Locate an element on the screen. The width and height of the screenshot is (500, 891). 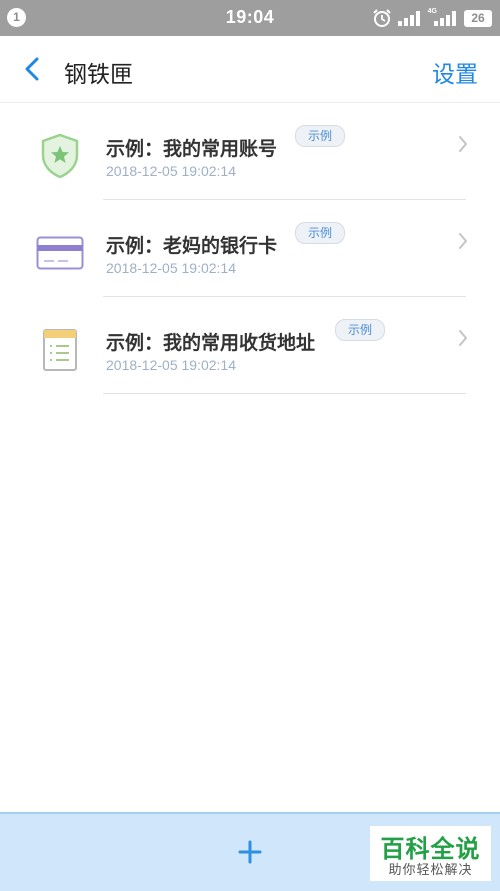
page-title: 钢铁匣 is located at coordinates (98, 74).